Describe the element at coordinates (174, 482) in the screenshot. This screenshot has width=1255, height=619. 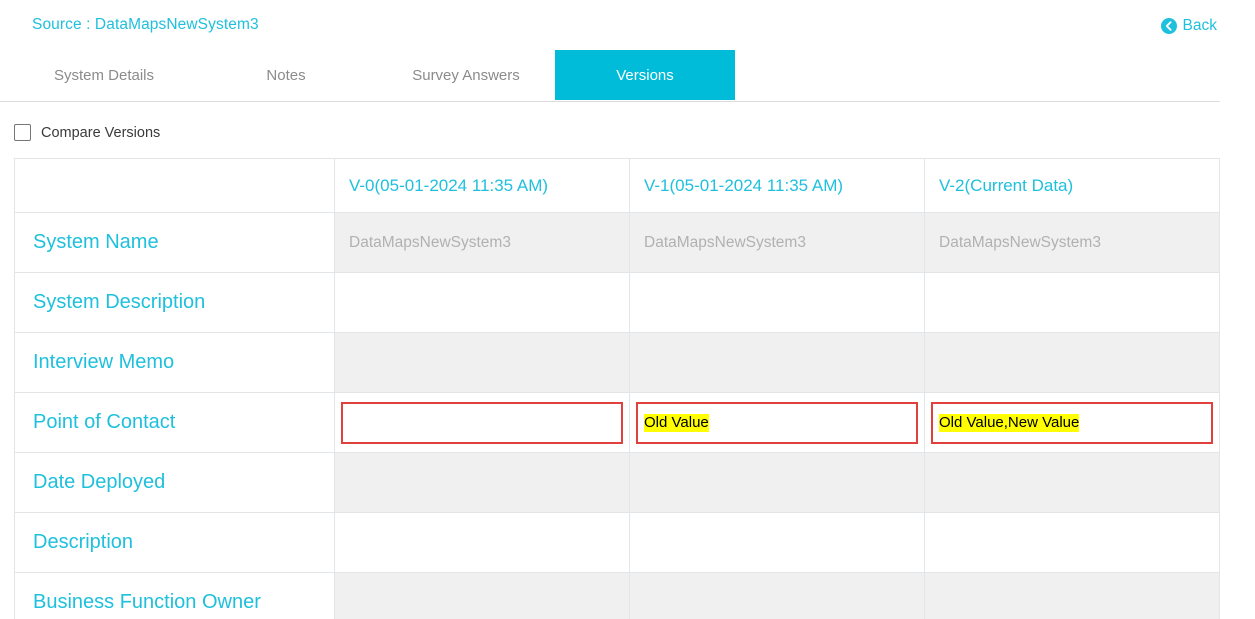
I see `row-label: Date Deployed` at that location.